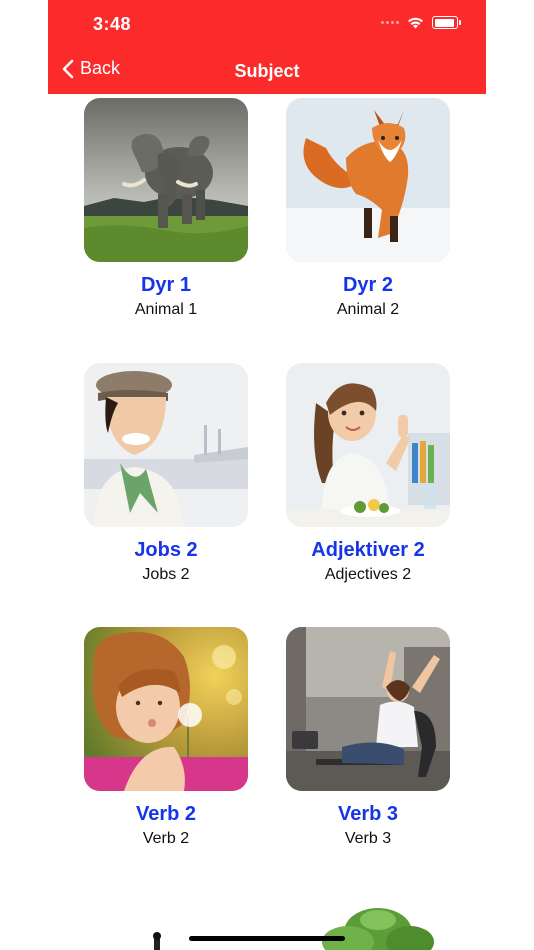  Describe the element at coordinates (368, 574) in the screenshot. I see `card-subtitle: Adjectives 2` at that location.